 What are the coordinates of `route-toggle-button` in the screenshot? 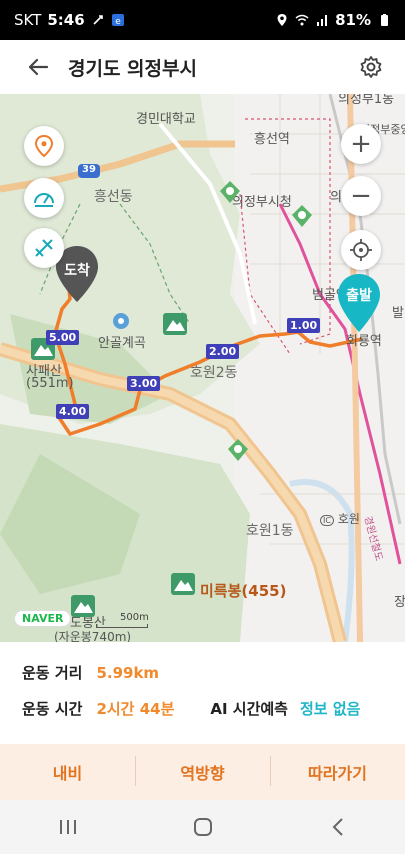 It's located at (44, 248).